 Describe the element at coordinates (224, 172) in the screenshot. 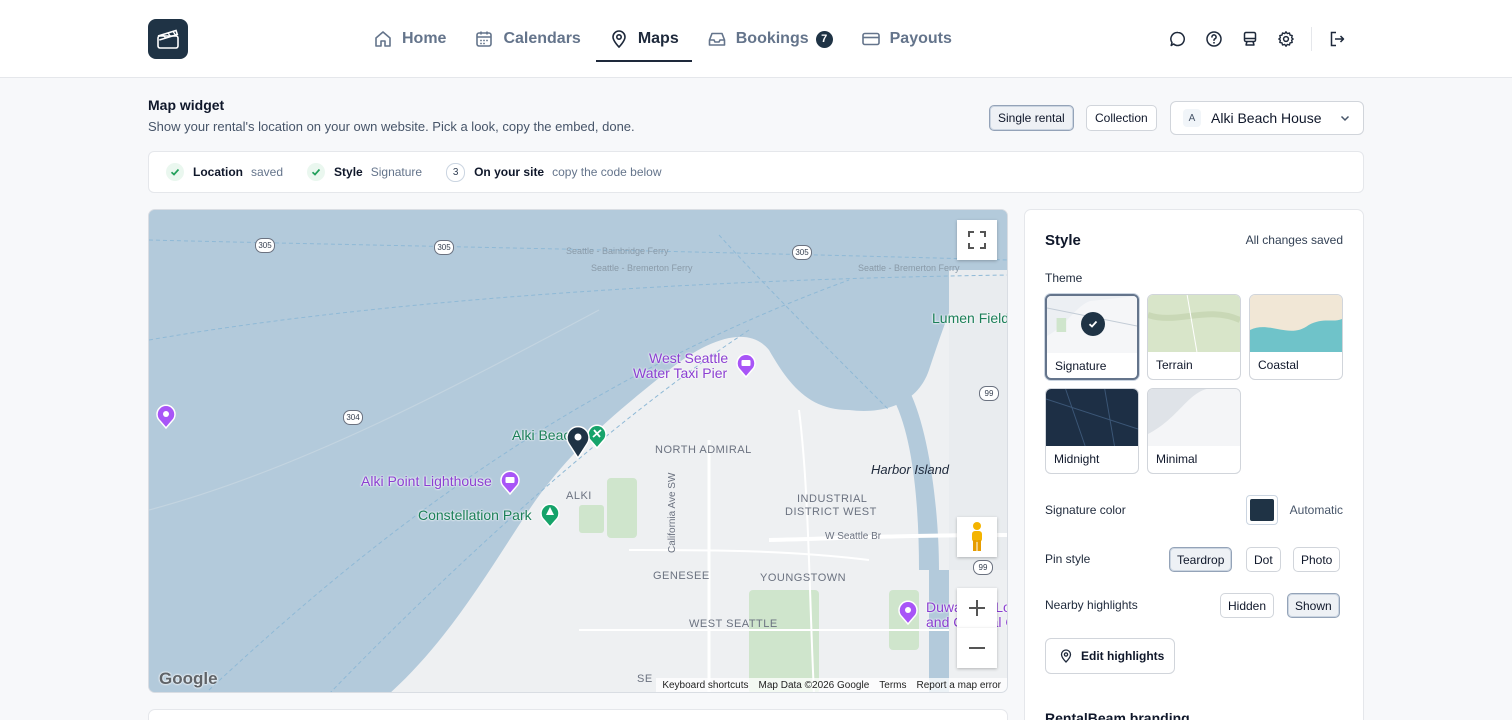

I see `step-location: Location saved` at that location.